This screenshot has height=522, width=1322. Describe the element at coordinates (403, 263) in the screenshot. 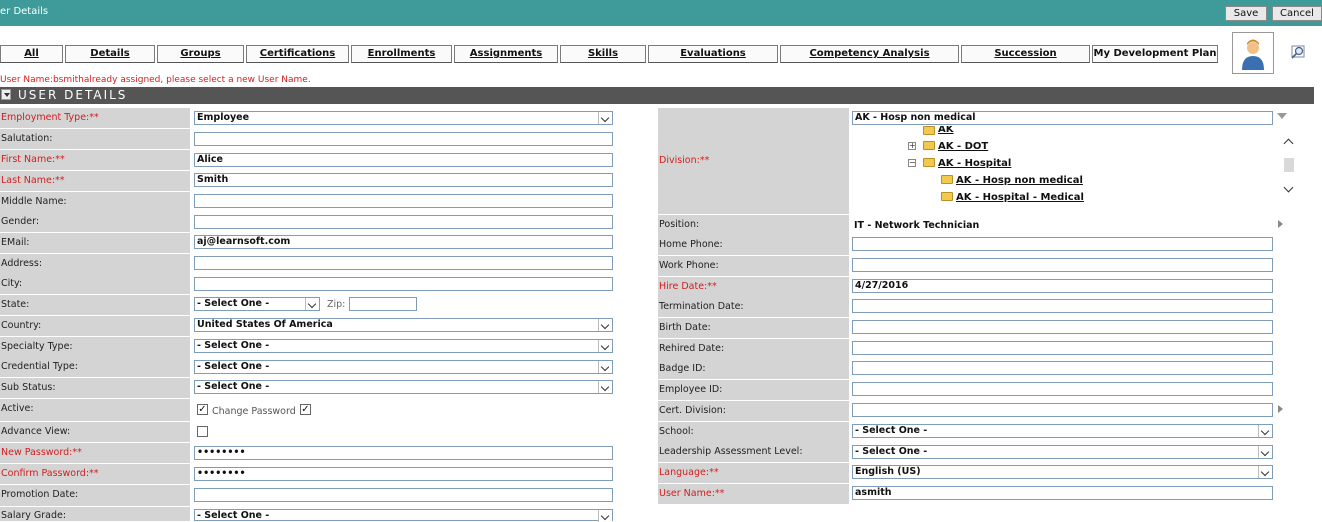

I see `address-field` at that location.